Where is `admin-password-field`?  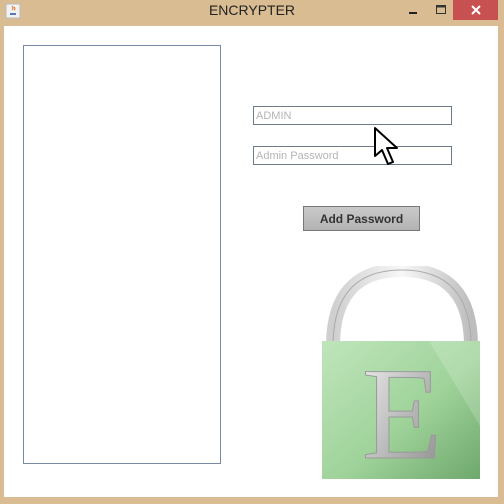
admin-password-field is located at coordinates (352, 155).